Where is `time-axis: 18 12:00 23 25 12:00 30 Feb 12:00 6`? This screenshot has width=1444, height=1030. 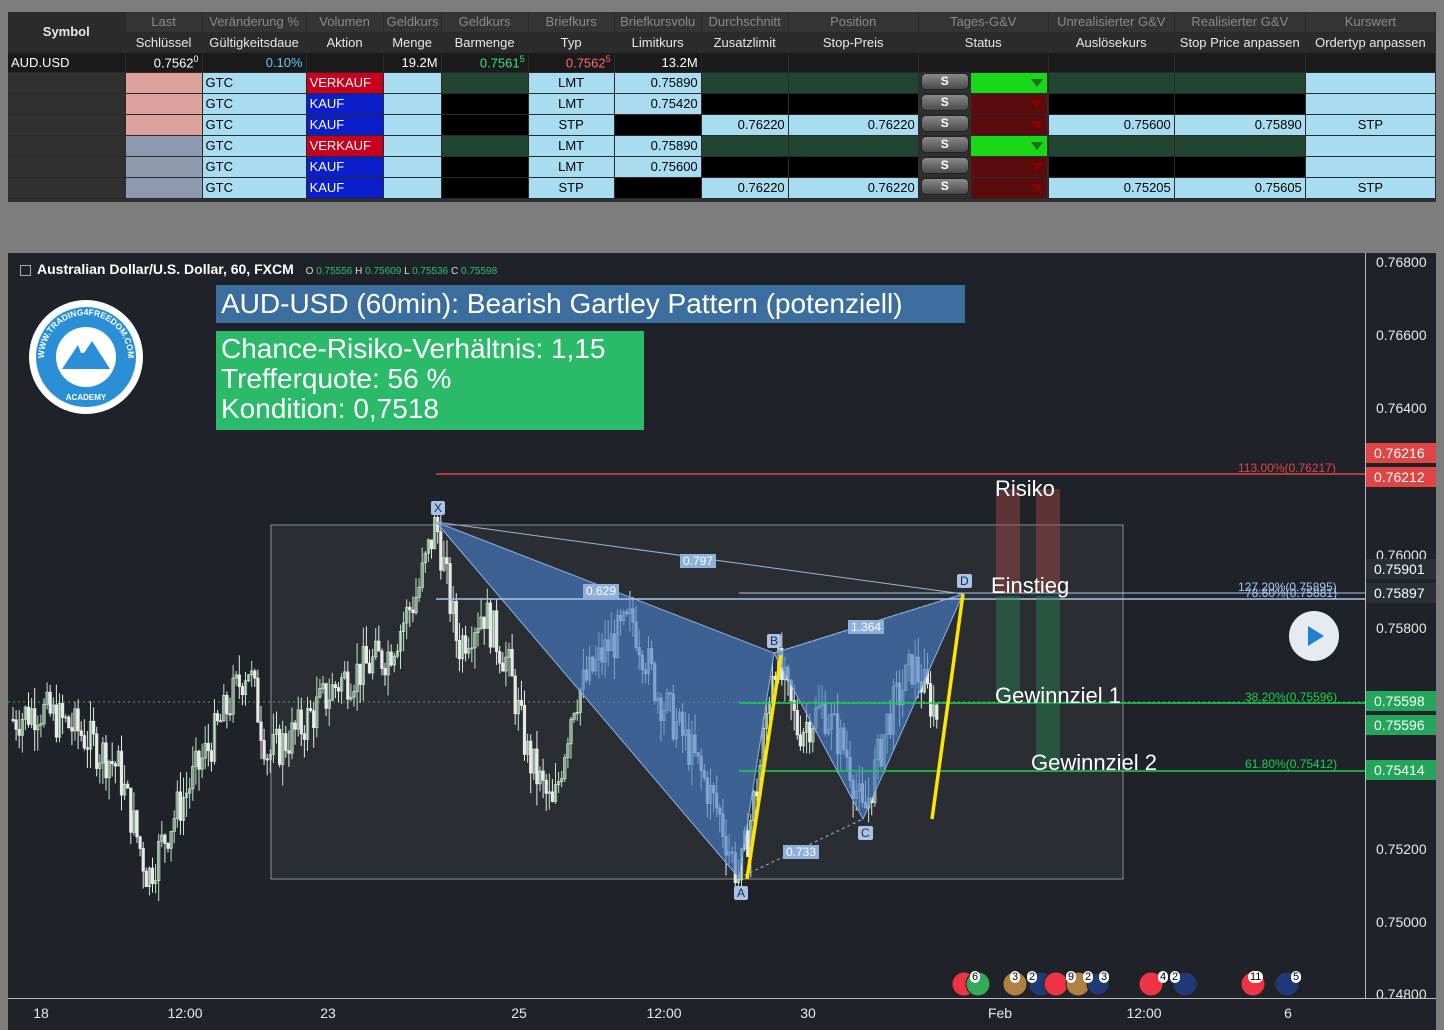
time-axis: 18 12:00 23 25 12:00 30 Feb 12:00 6 is located at coordinates (722, 1014).